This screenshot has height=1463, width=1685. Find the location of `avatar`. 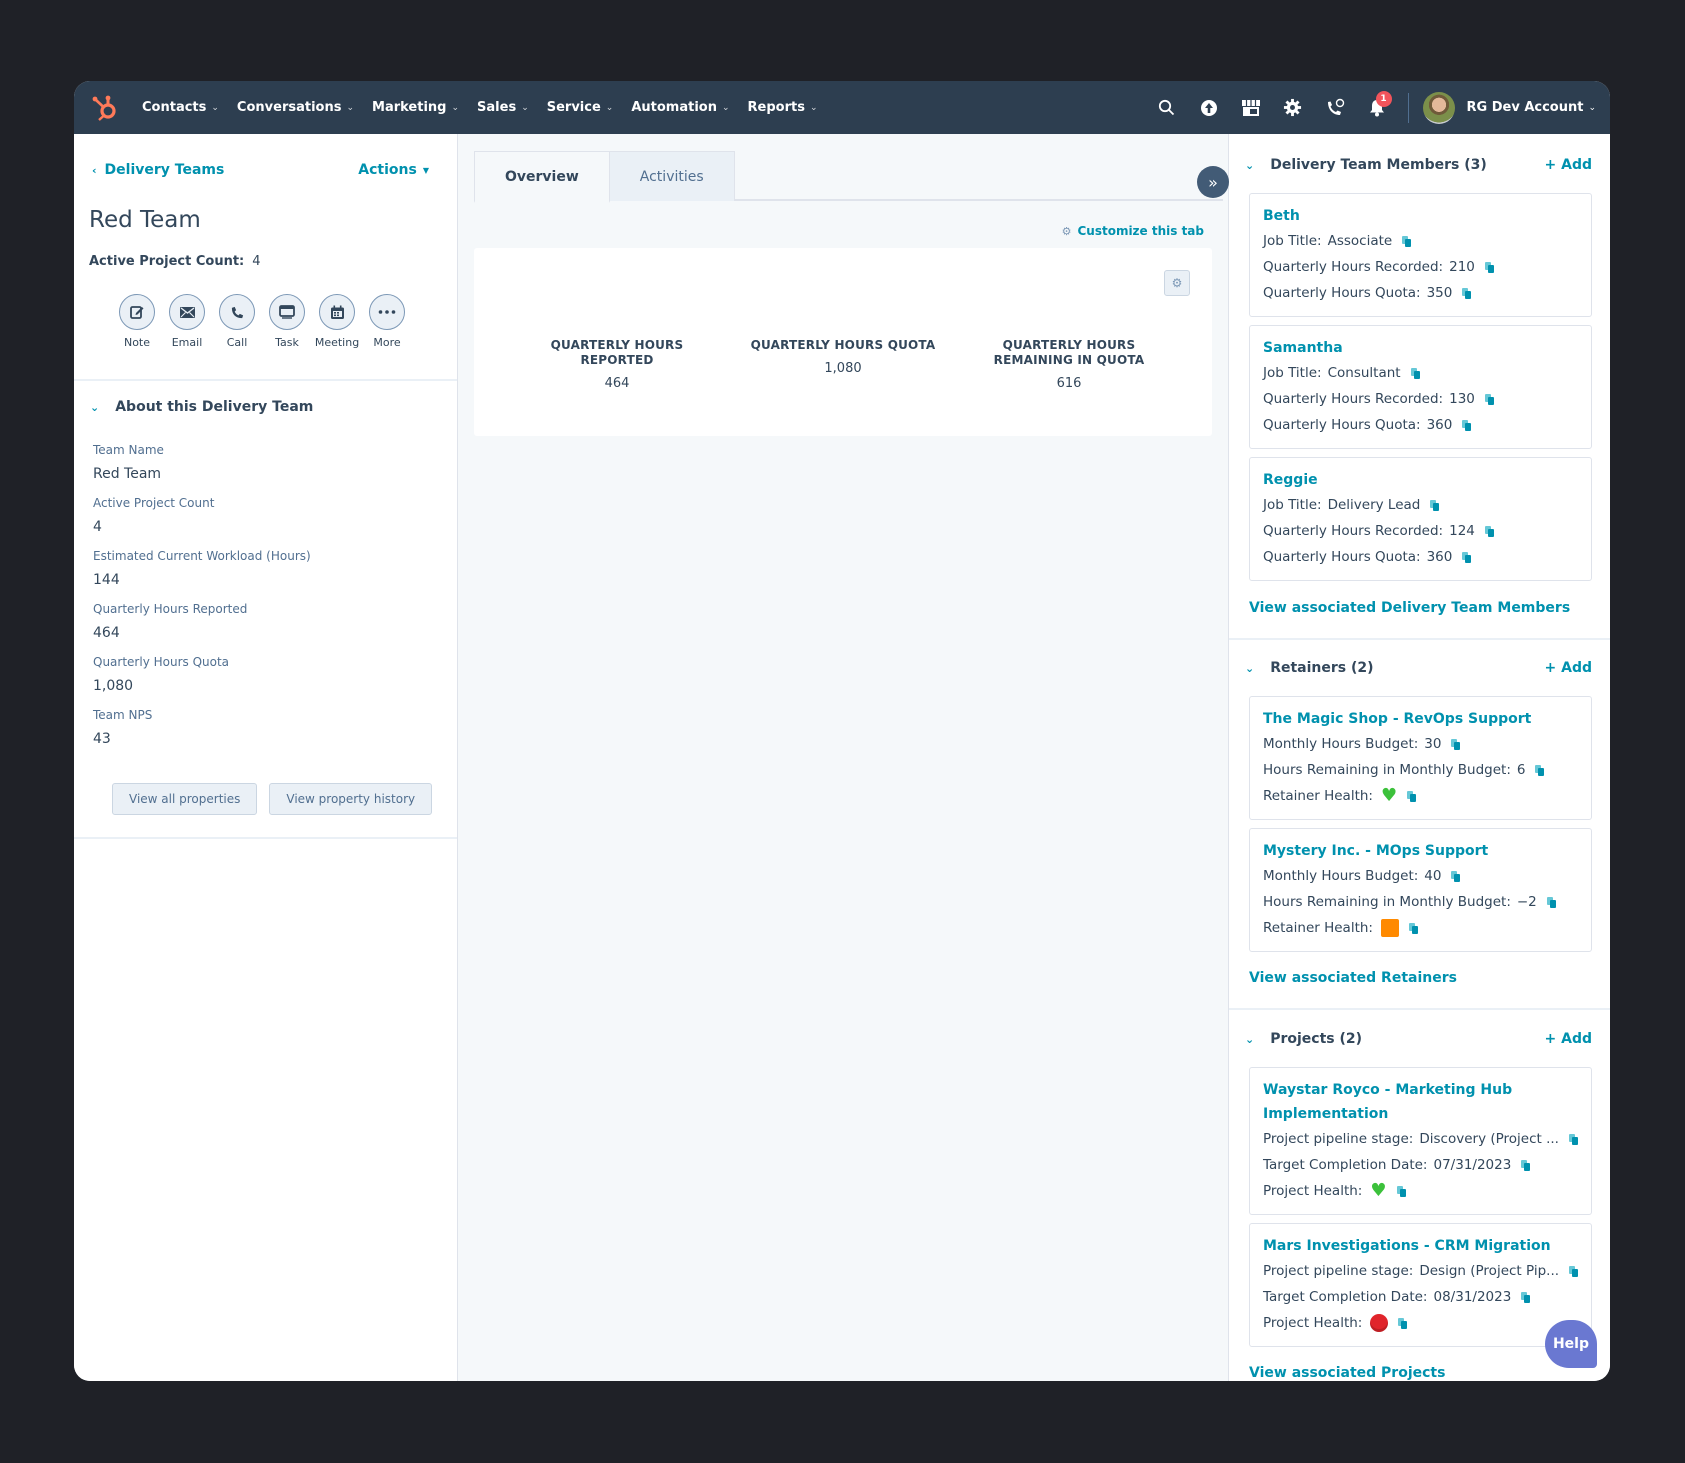

avatar is located at coordinates (1438, 107).